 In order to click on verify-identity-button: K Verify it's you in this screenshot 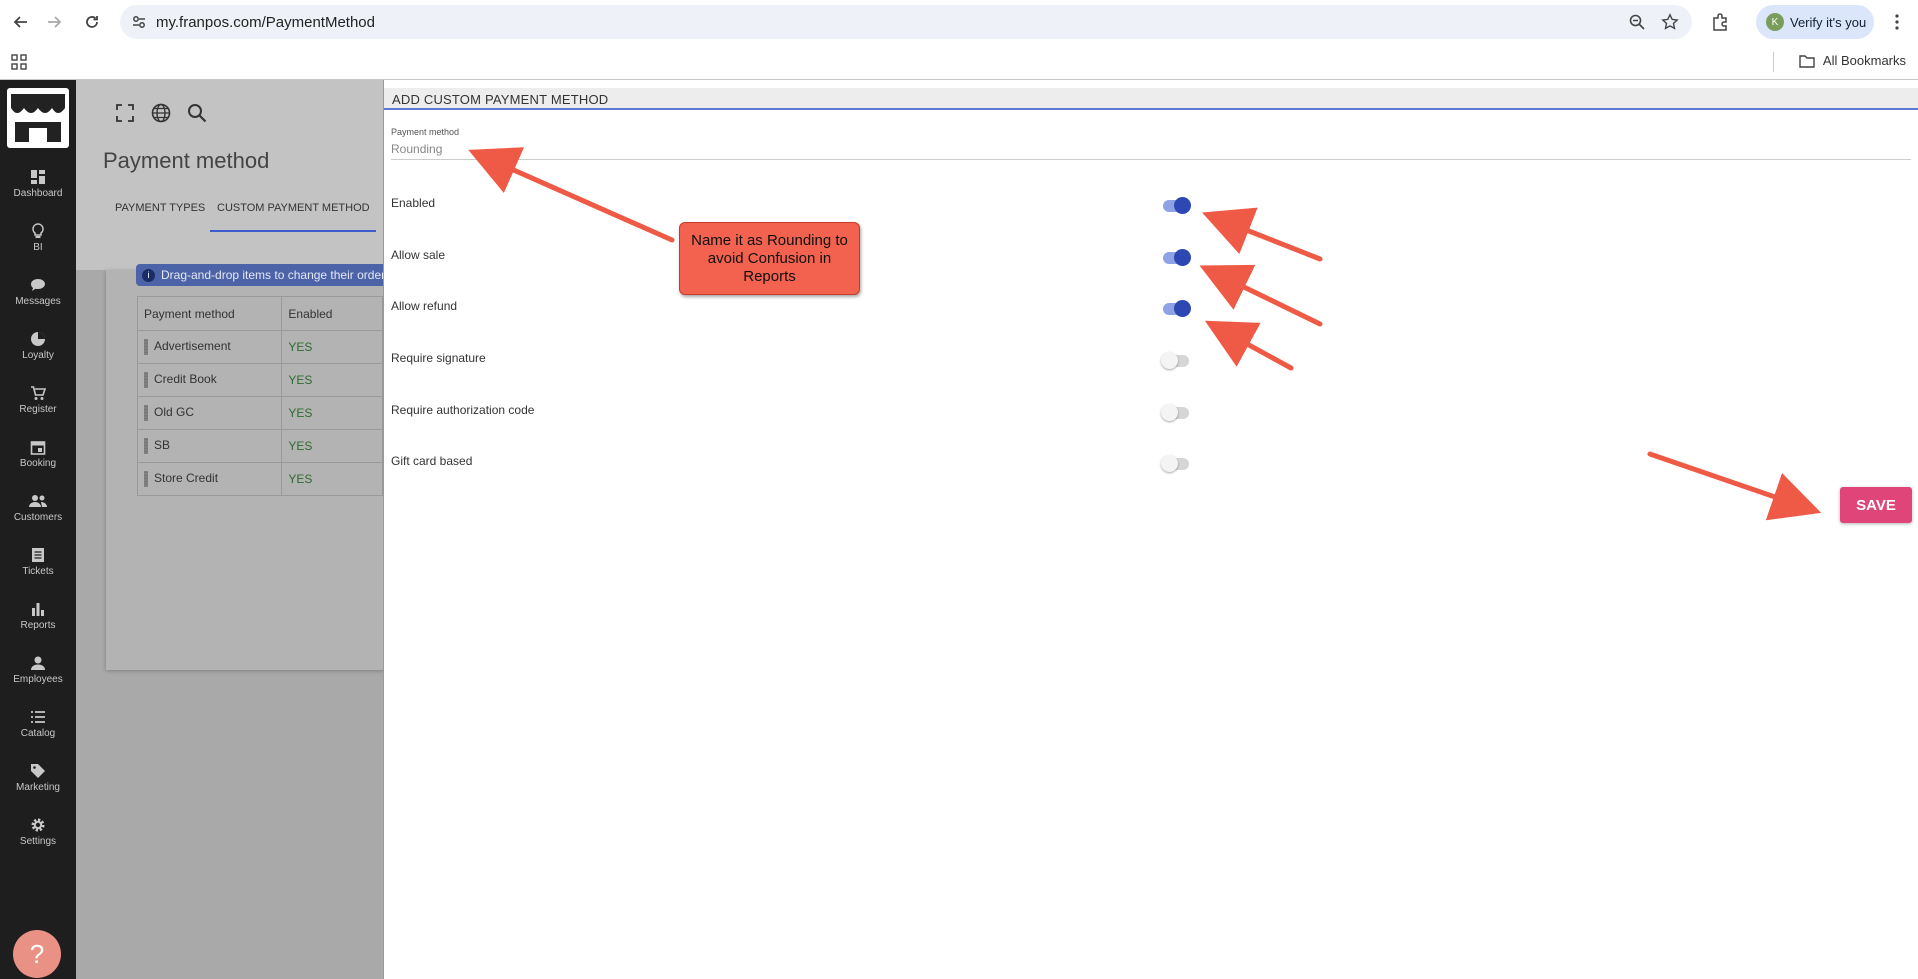, I will do `click(1815, 22)`.